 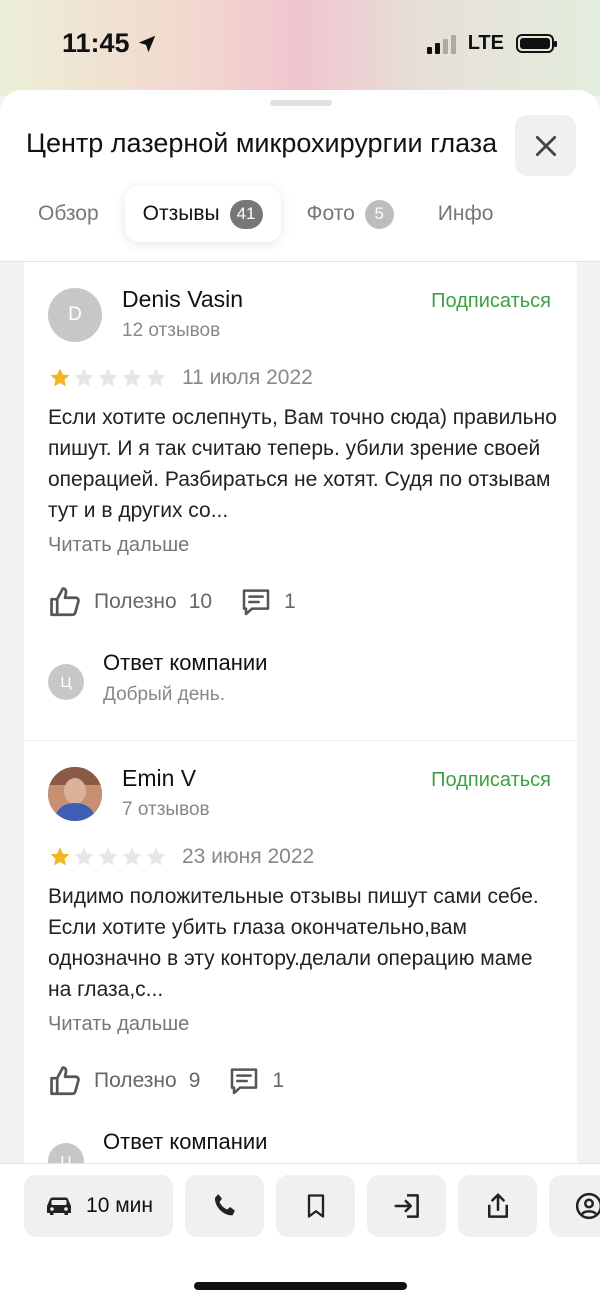 What do you see at coordinates (159, 778) in the screenshot?
I see `review-author: Emin V` at bounding box center [159, 778].